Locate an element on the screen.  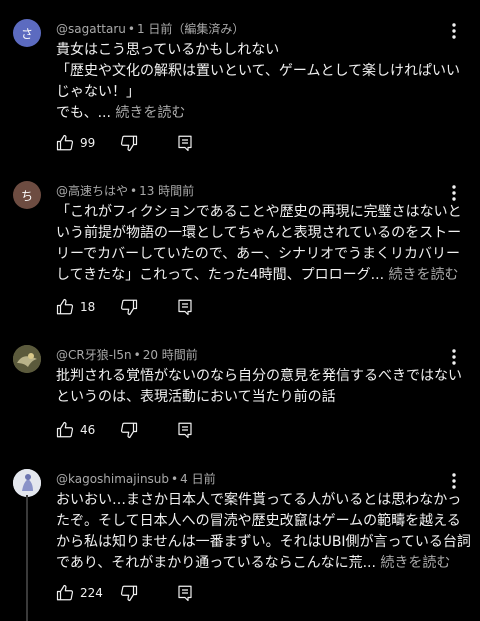
comment-line: たぞ。そして日本人への冒涜や歴史改竄はゲームの範疇を越える is located at coordinates (258, 521).